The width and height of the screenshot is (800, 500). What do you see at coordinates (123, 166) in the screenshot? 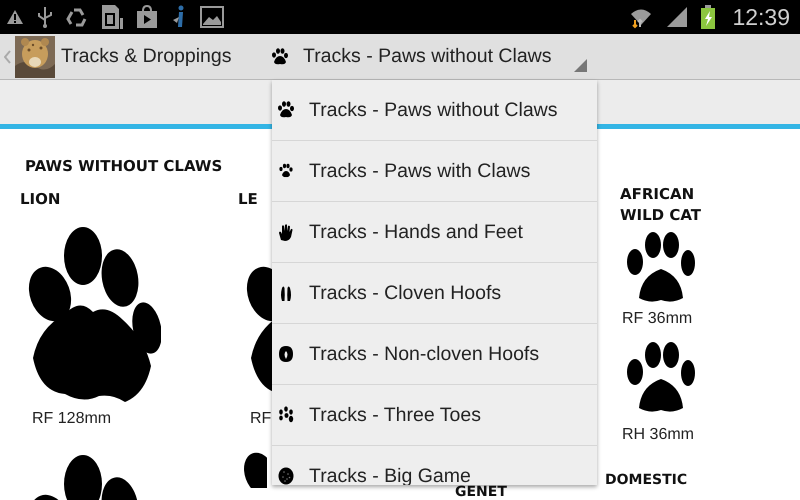
I see `section-heading: PAWS WITHOUT CLAWS` at bounding box center [123, 166].